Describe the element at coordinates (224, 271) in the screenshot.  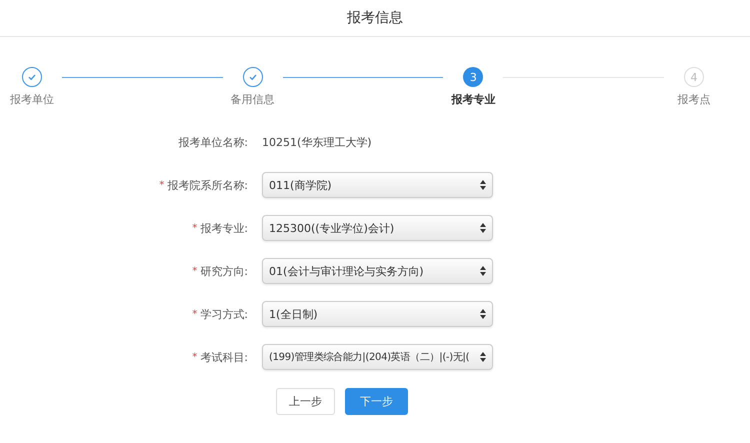
I see `field-label: 研究方向:` at that location.